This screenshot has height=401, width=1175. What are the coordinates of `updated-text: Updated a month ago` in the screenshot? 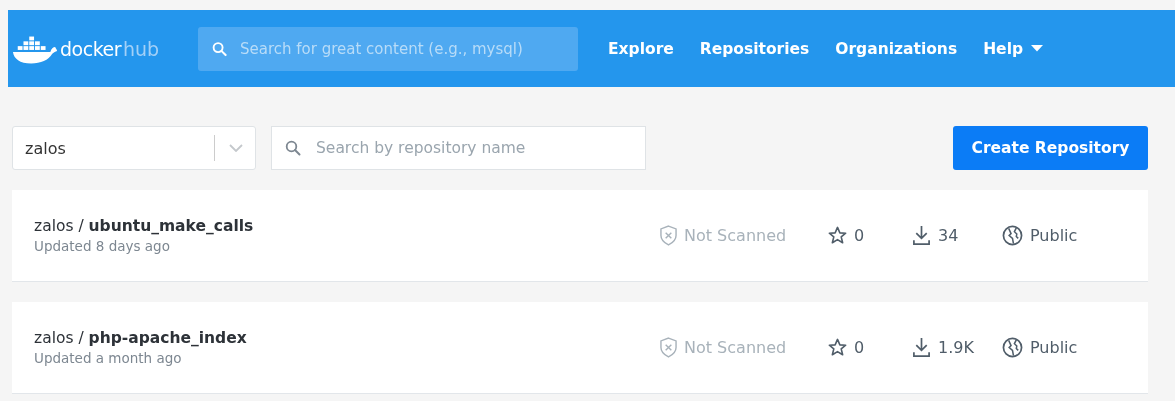 It's located at (108, 358).